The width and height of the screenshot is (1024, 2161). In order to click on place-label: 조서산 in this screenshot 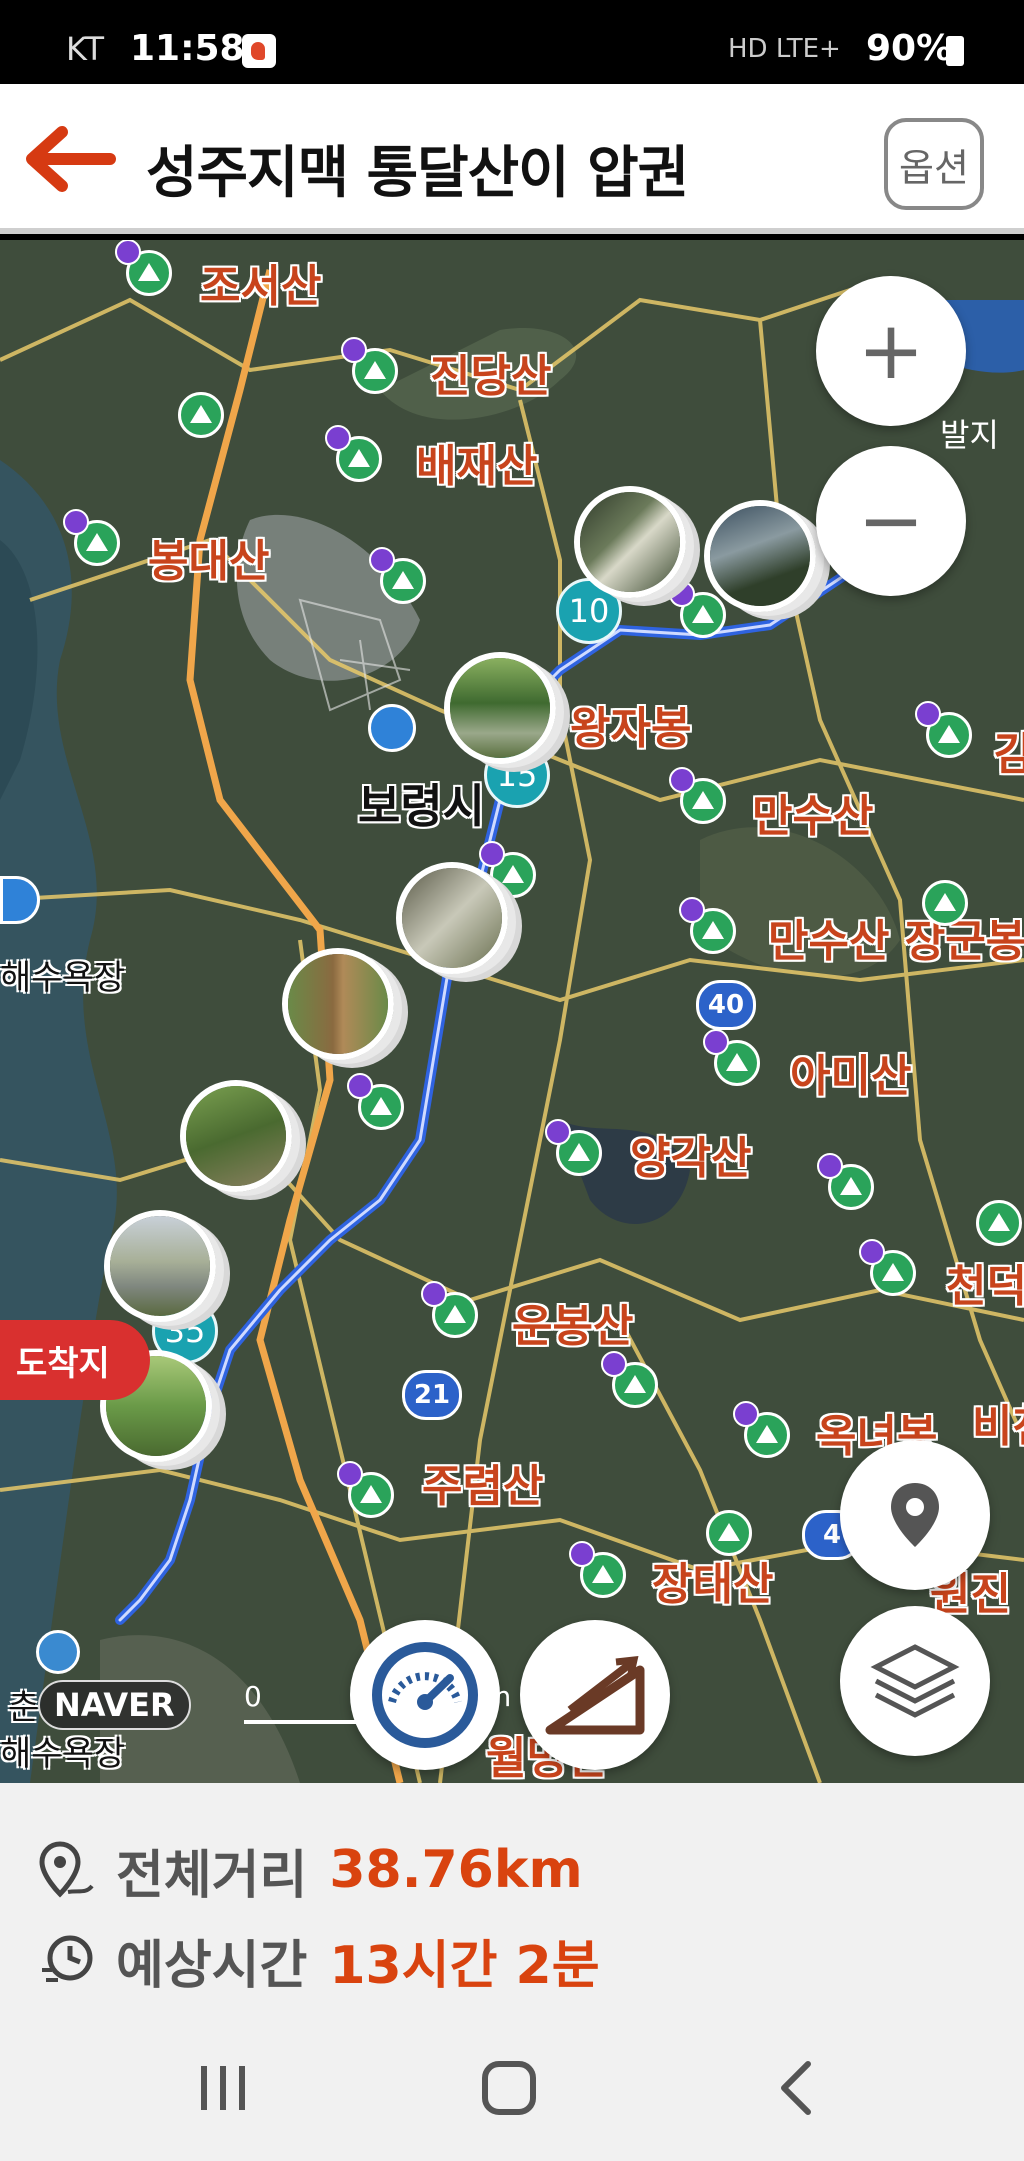, I will do `click(261, 286)`.